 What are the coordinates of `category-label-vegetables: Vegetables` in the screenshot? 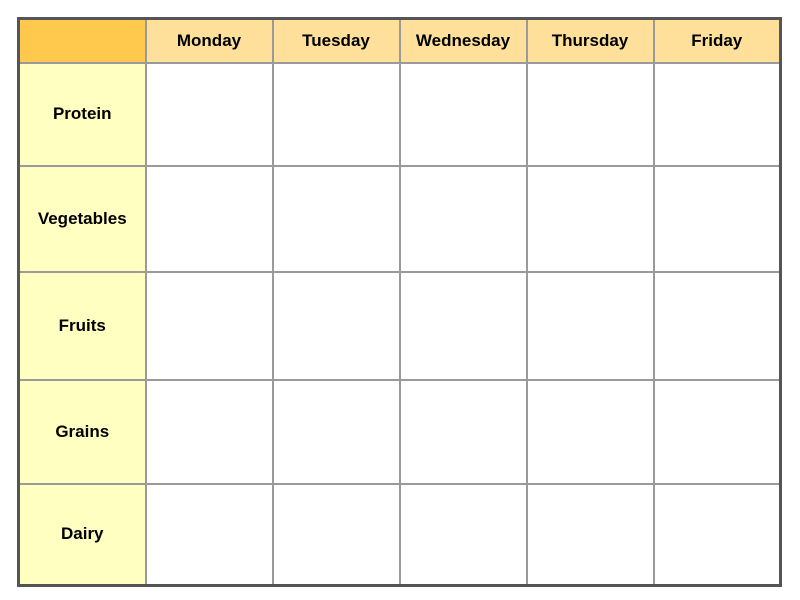 It's located at (82, 218).